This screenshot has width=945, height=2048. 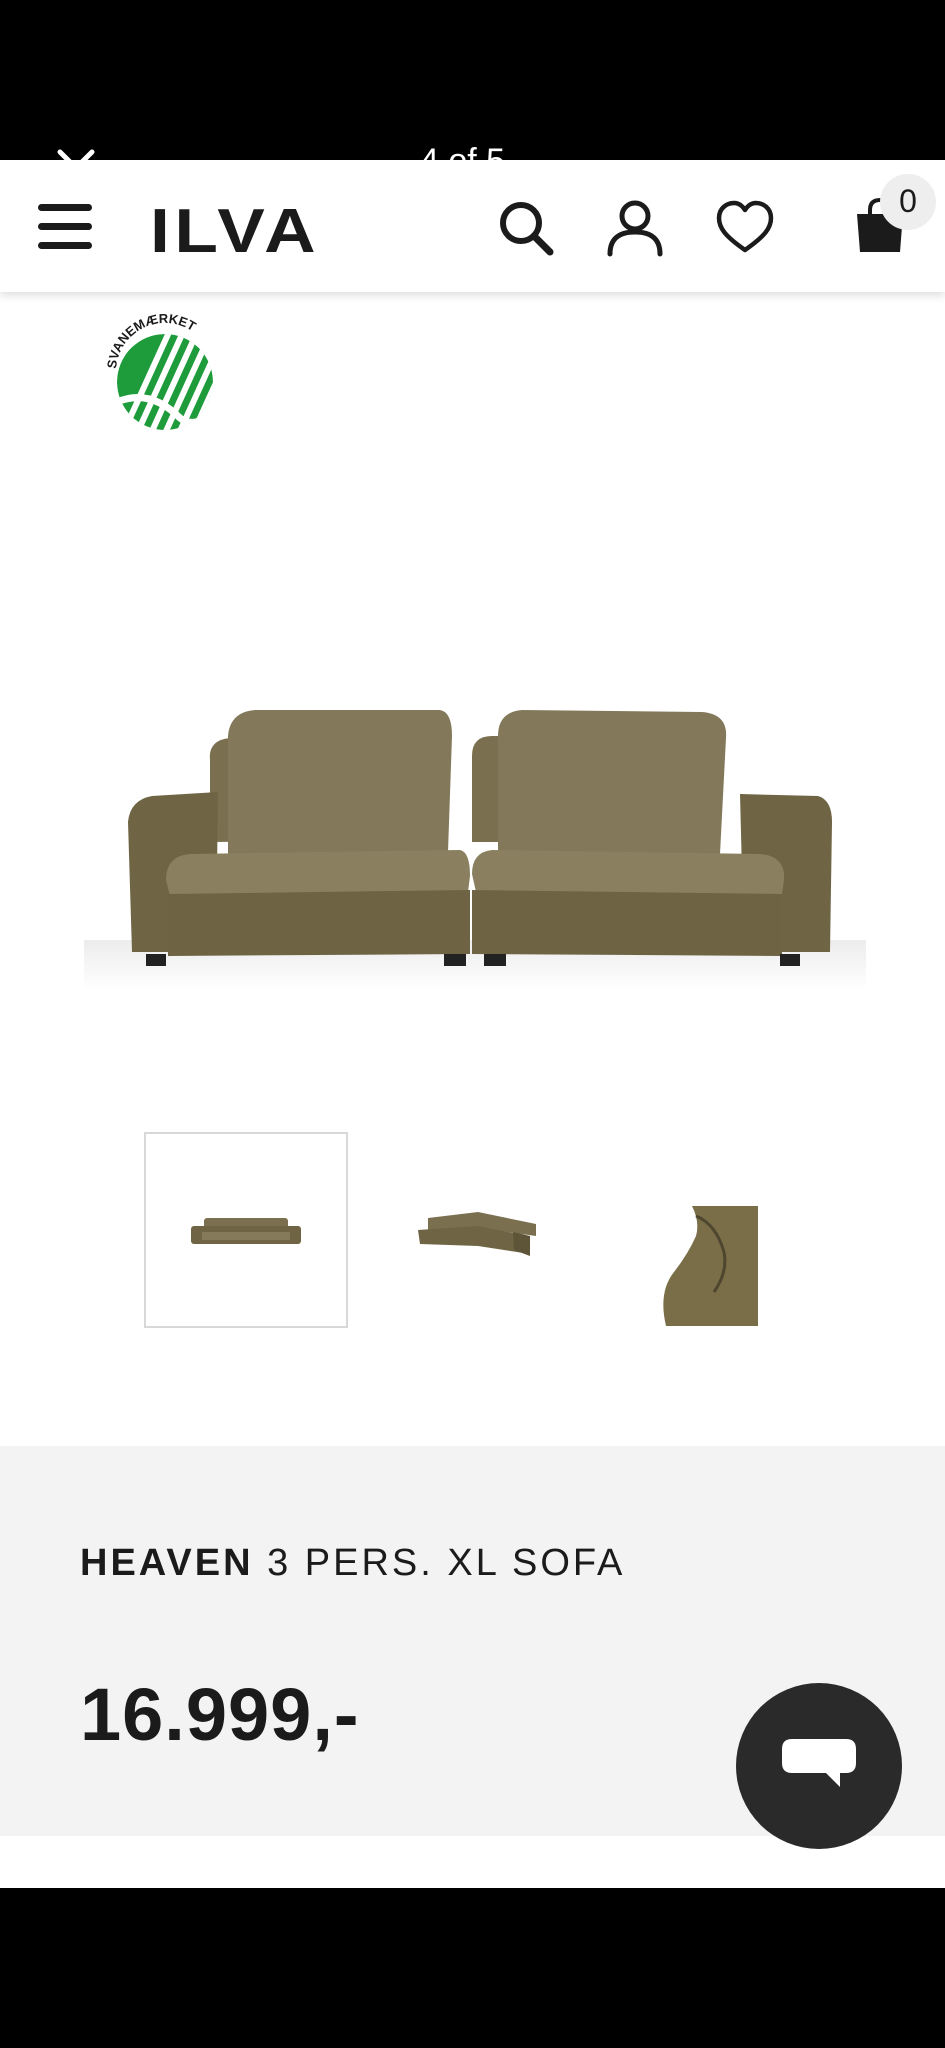 What do you see at coordinates (472, 226) in the screenshot?
I see `site-header: ILVA 0` at bounding box center [472, 226].